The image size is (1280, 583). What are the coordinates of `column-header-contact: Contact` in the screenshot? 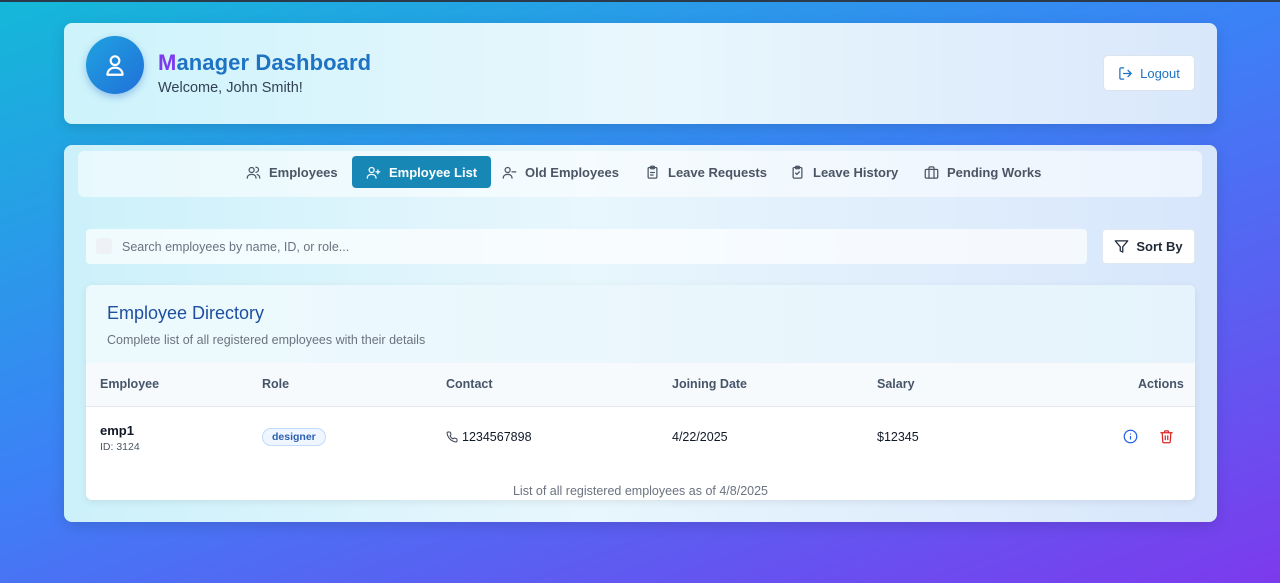 It's located at (469, 384).